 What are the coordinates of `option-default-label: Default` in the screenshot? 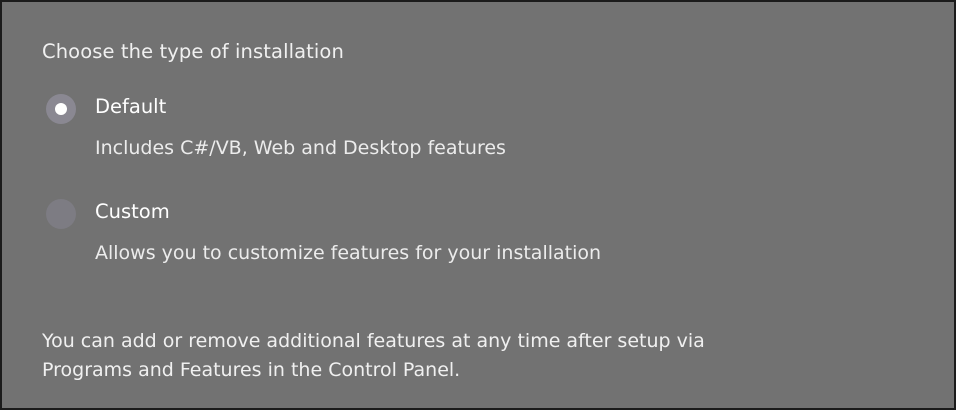 It's located at (130, 106).